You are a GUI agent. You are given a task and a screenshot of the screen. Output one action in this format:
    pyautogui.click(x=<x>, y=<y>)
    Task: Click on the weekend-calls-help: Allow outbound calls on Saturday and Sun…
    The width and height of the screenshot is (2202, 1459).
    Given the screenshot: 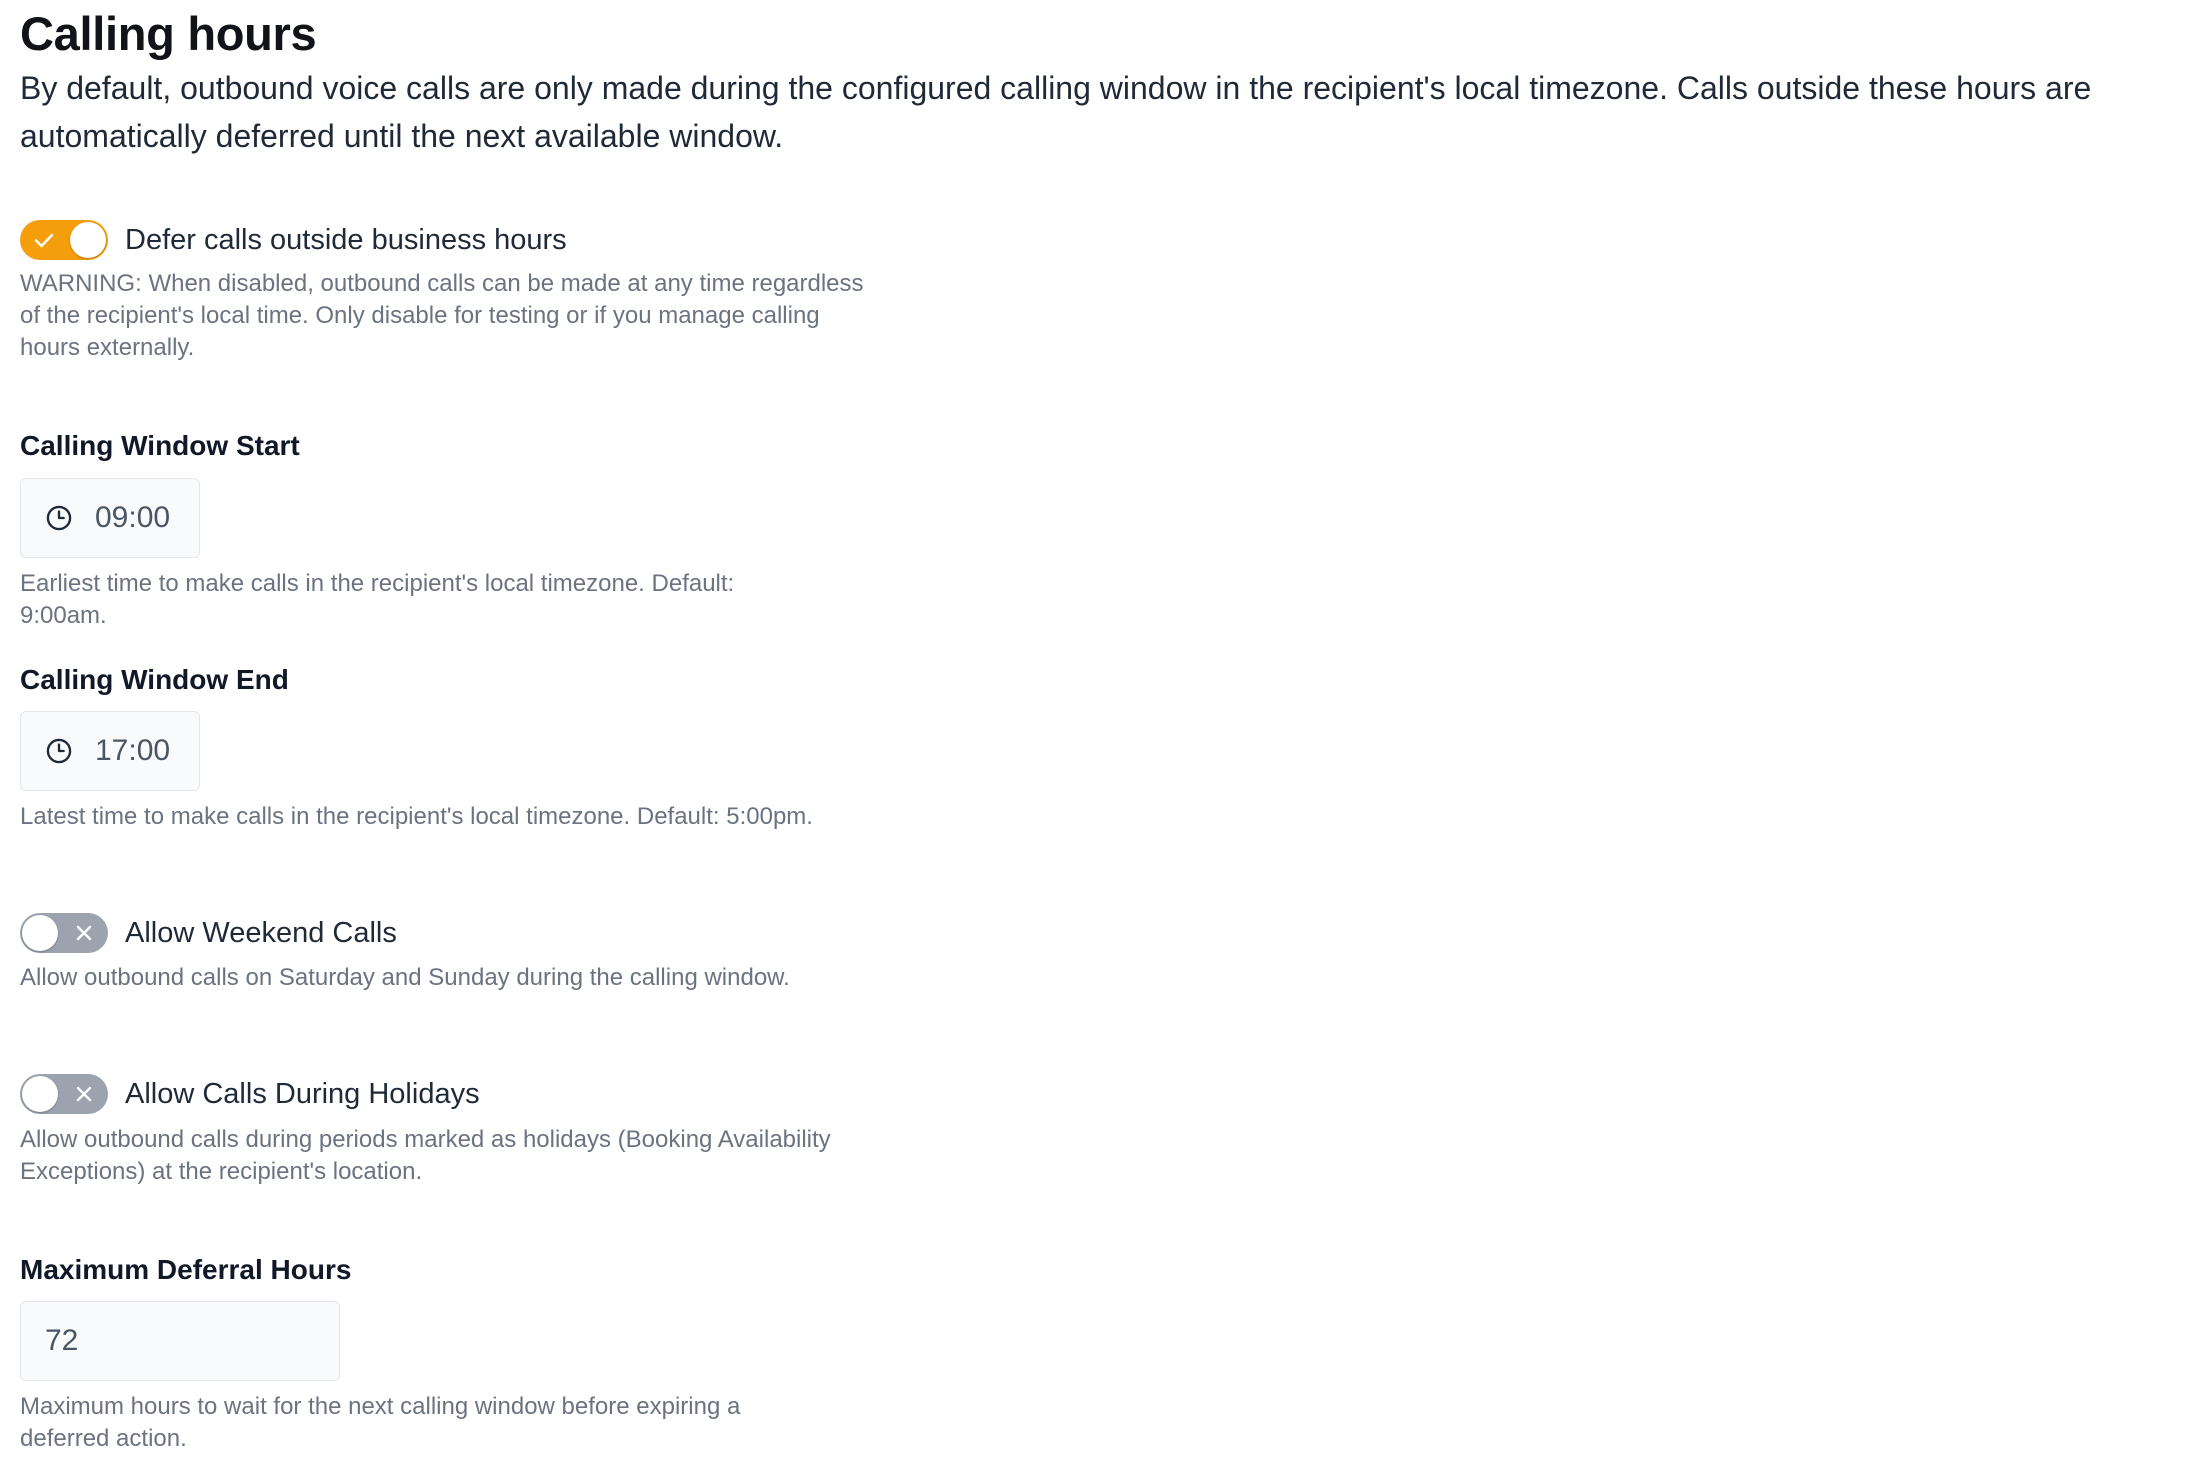 What is the action you would take?
    pyautogui.click(x=405, y=977)
    